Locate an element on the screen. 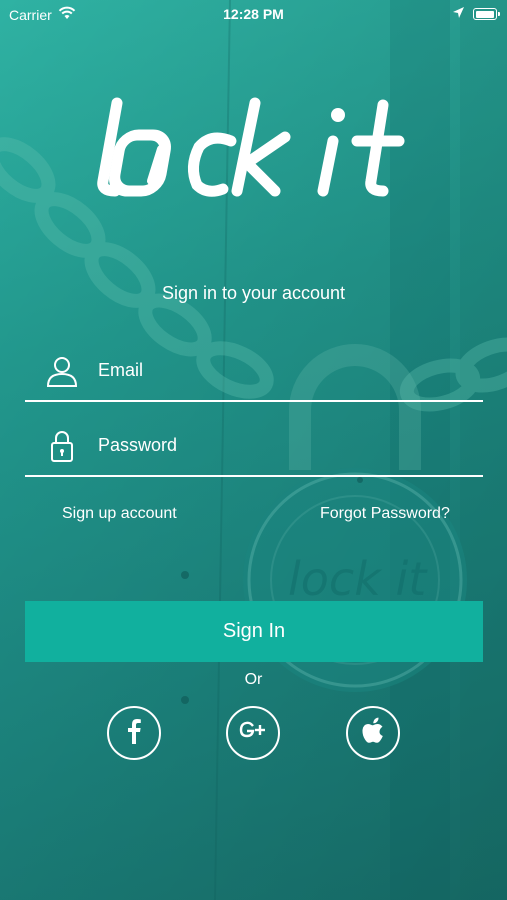  status-time: 12:28 PM is located at coordinates (253, 14).